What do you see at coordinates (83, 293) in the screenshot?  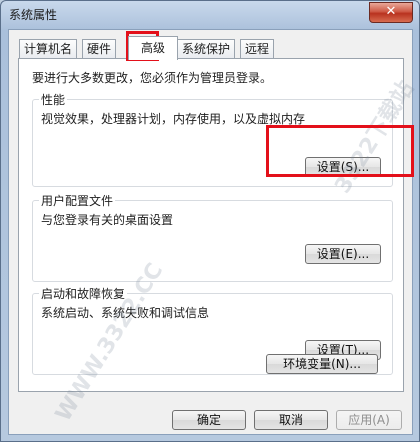 I see `startup-recovery-title: 启动和故障恢复` at bounding box center [83, 293].